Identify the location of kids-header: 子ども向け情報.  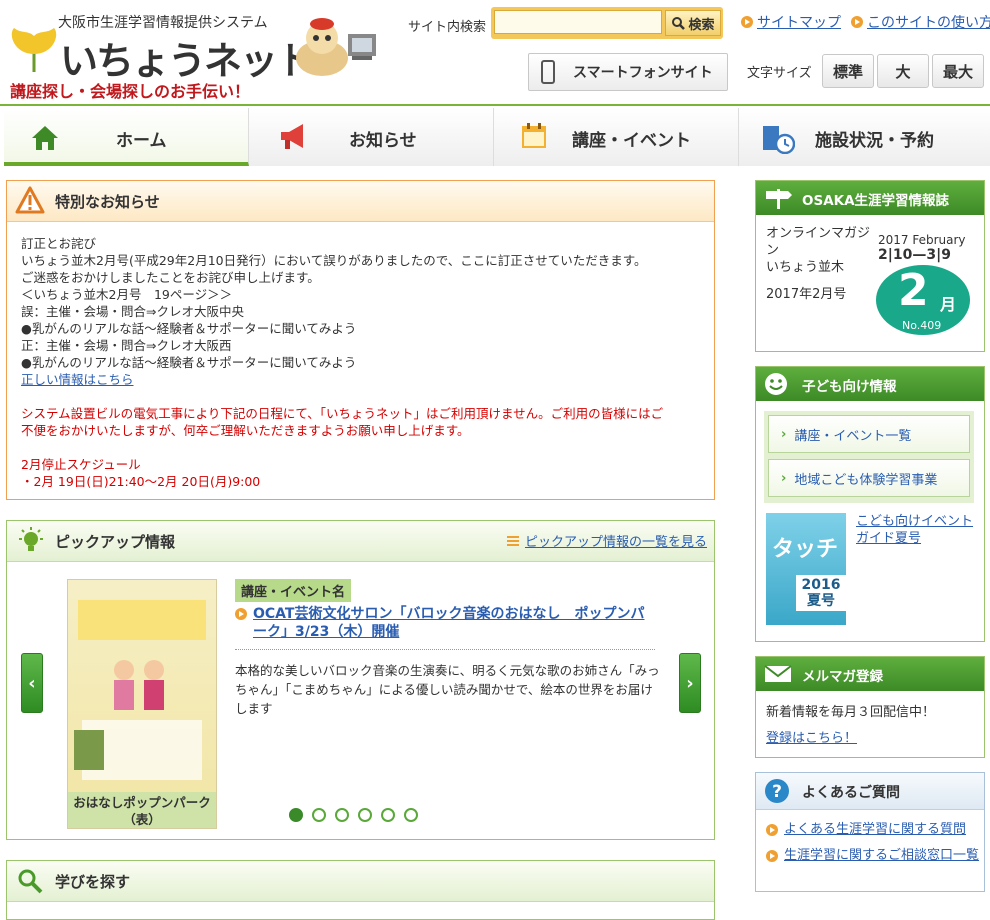
(870, 384).